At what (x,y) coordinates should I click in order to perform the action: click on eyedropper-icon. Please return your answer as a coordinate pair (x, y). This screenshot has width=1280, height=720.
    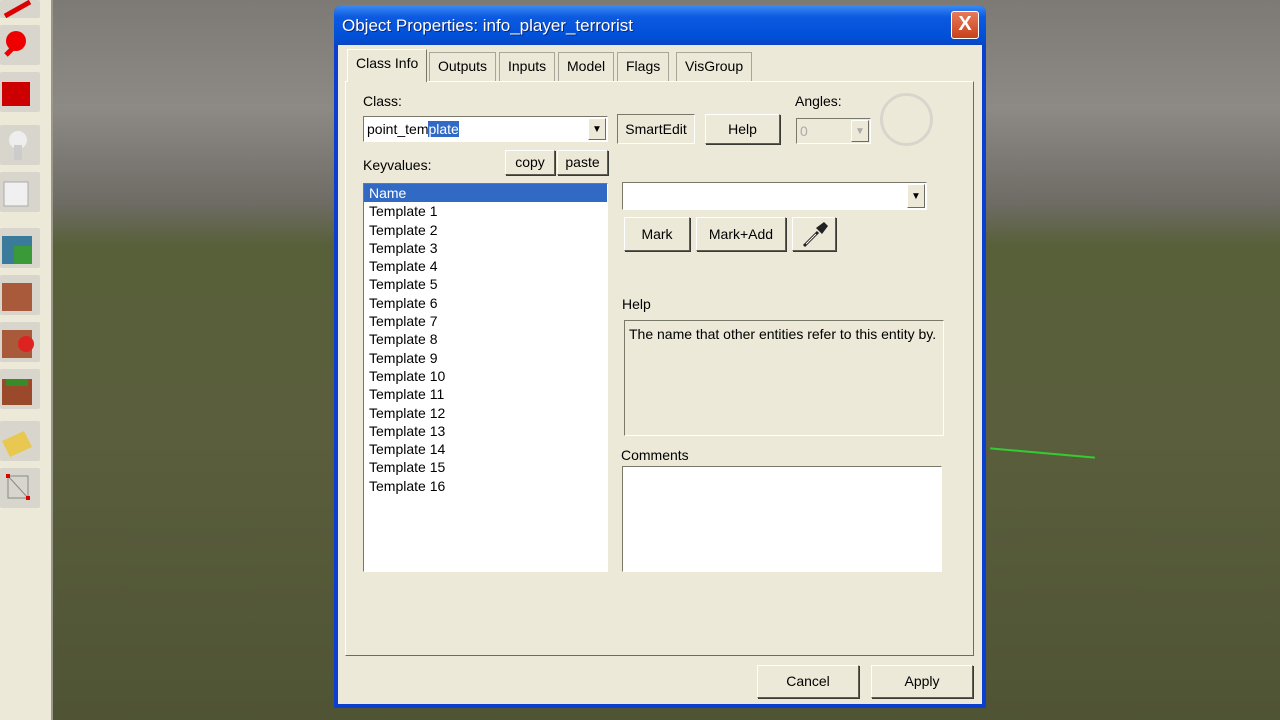
    Looking at the image, I should click on (815, 235).